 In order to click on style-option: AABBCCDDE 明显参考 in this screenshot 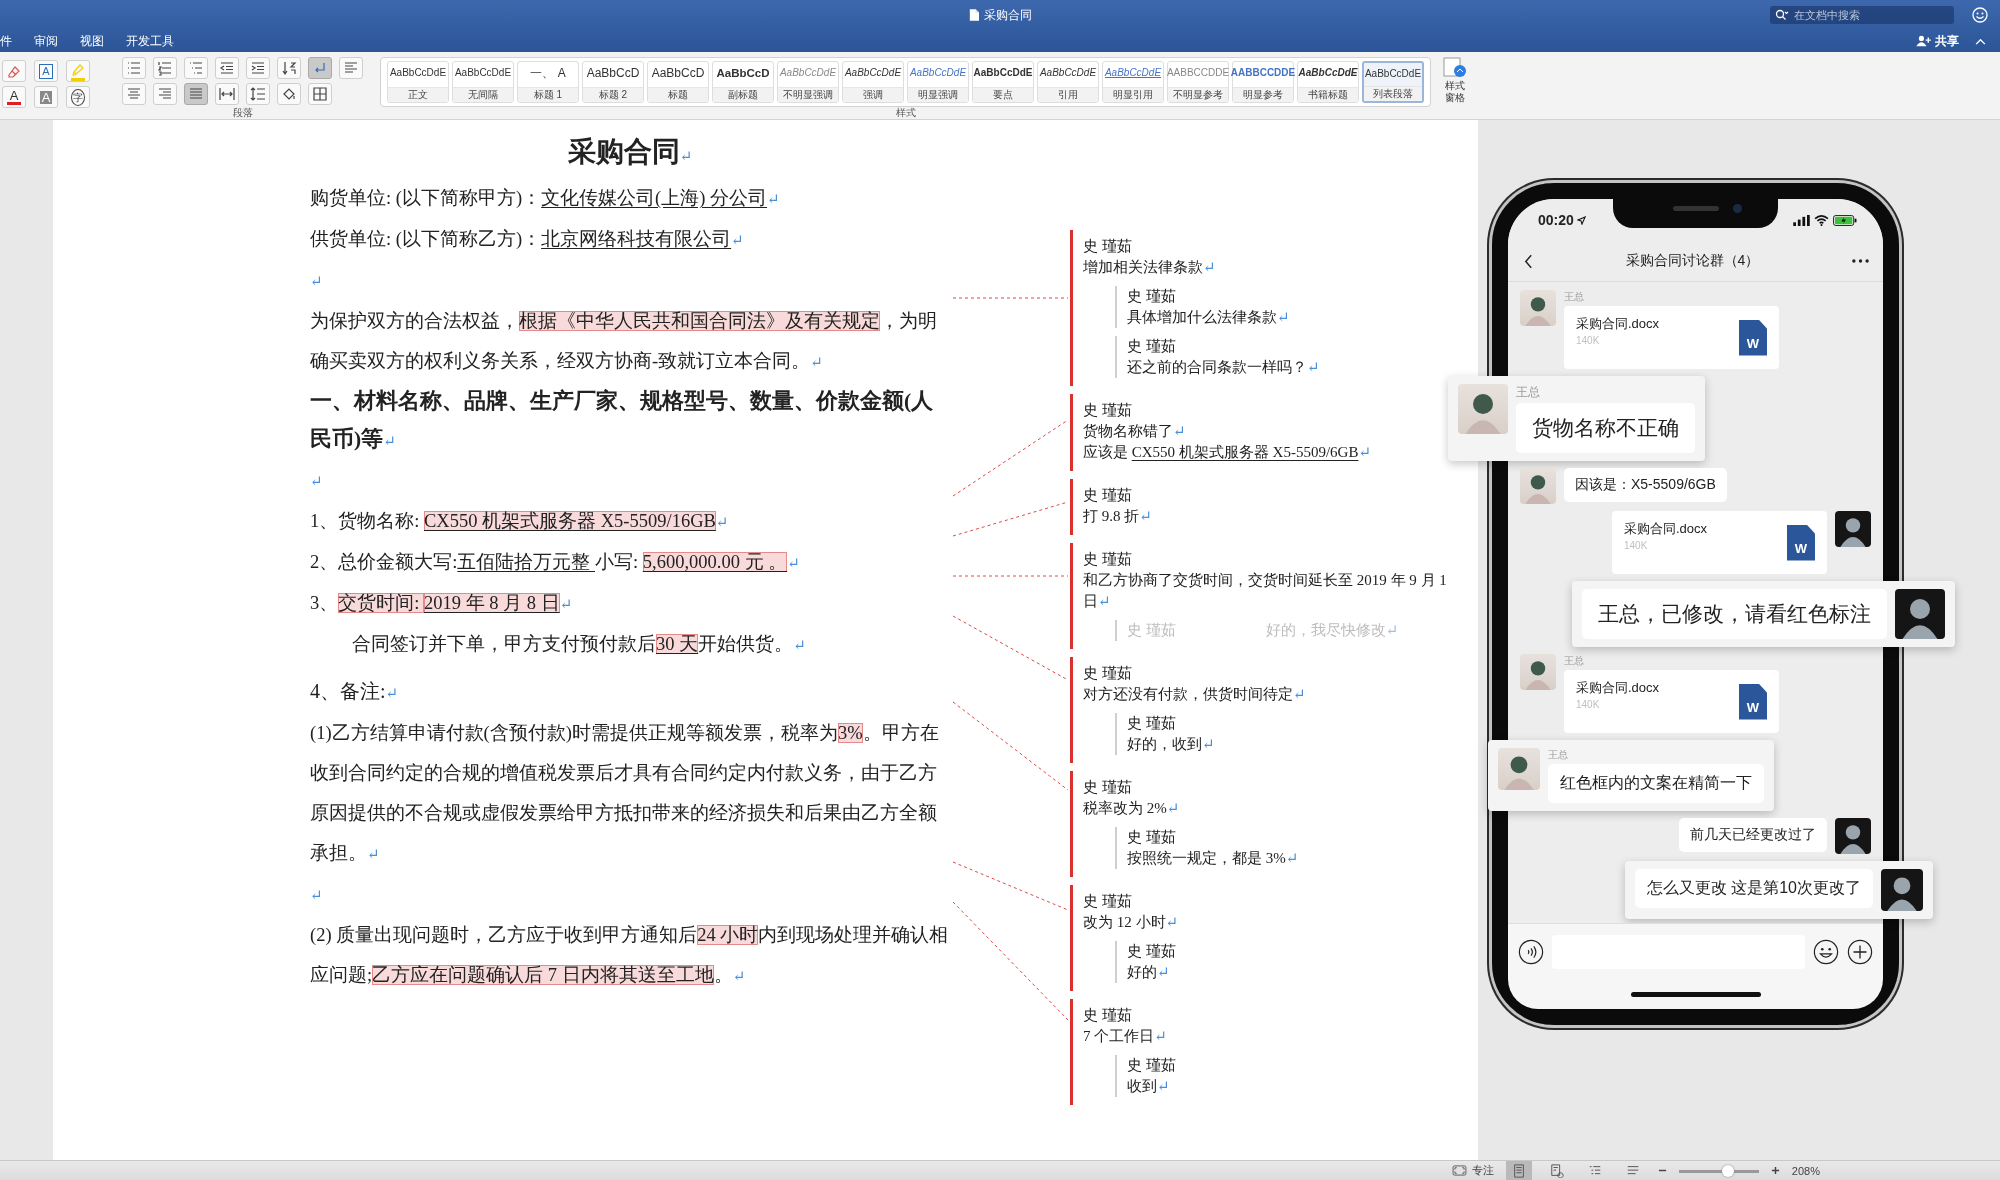, I will do `click(1263, 82)`.